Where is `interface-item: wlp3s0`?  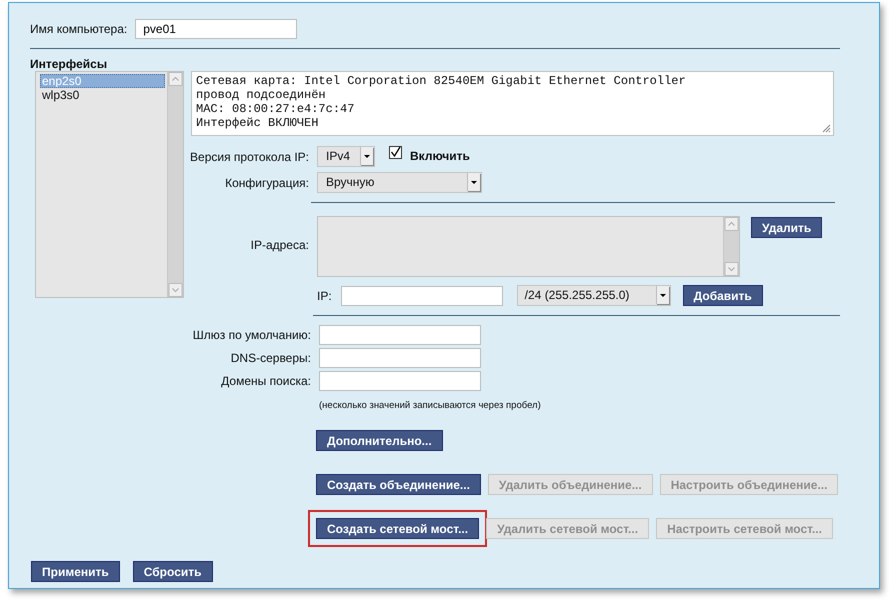
interface-item: wlp3s0 is located at coordinates (102, 95).